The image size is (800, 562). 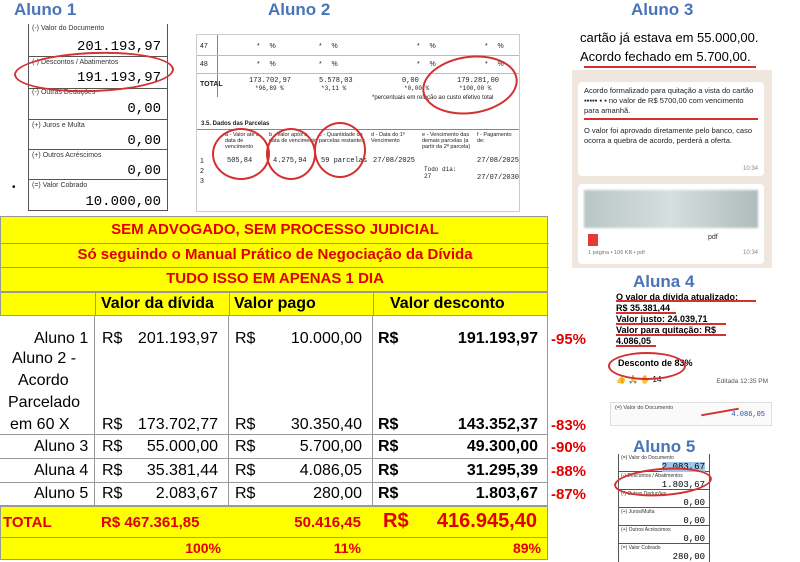 What do you see at coordinates (347, 548) in the screenshot?
I see `percent-paid: 11%` at bounding box center [347, 548].